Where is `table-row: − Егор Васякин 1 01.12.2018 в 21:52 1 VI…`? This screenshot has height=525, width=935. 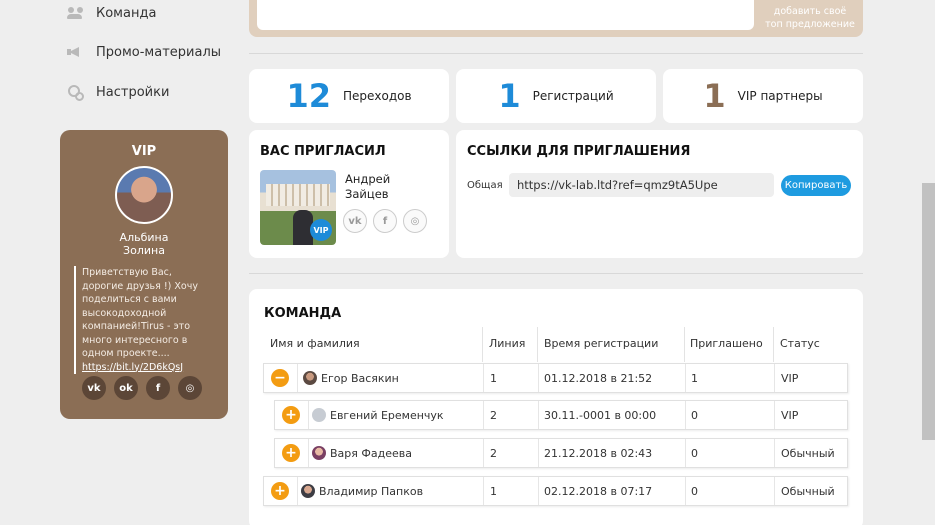
table-row: − Егор Васякин 1 01.12.2018 в 21:52 1 VI… is located at coordinates (555, 378).